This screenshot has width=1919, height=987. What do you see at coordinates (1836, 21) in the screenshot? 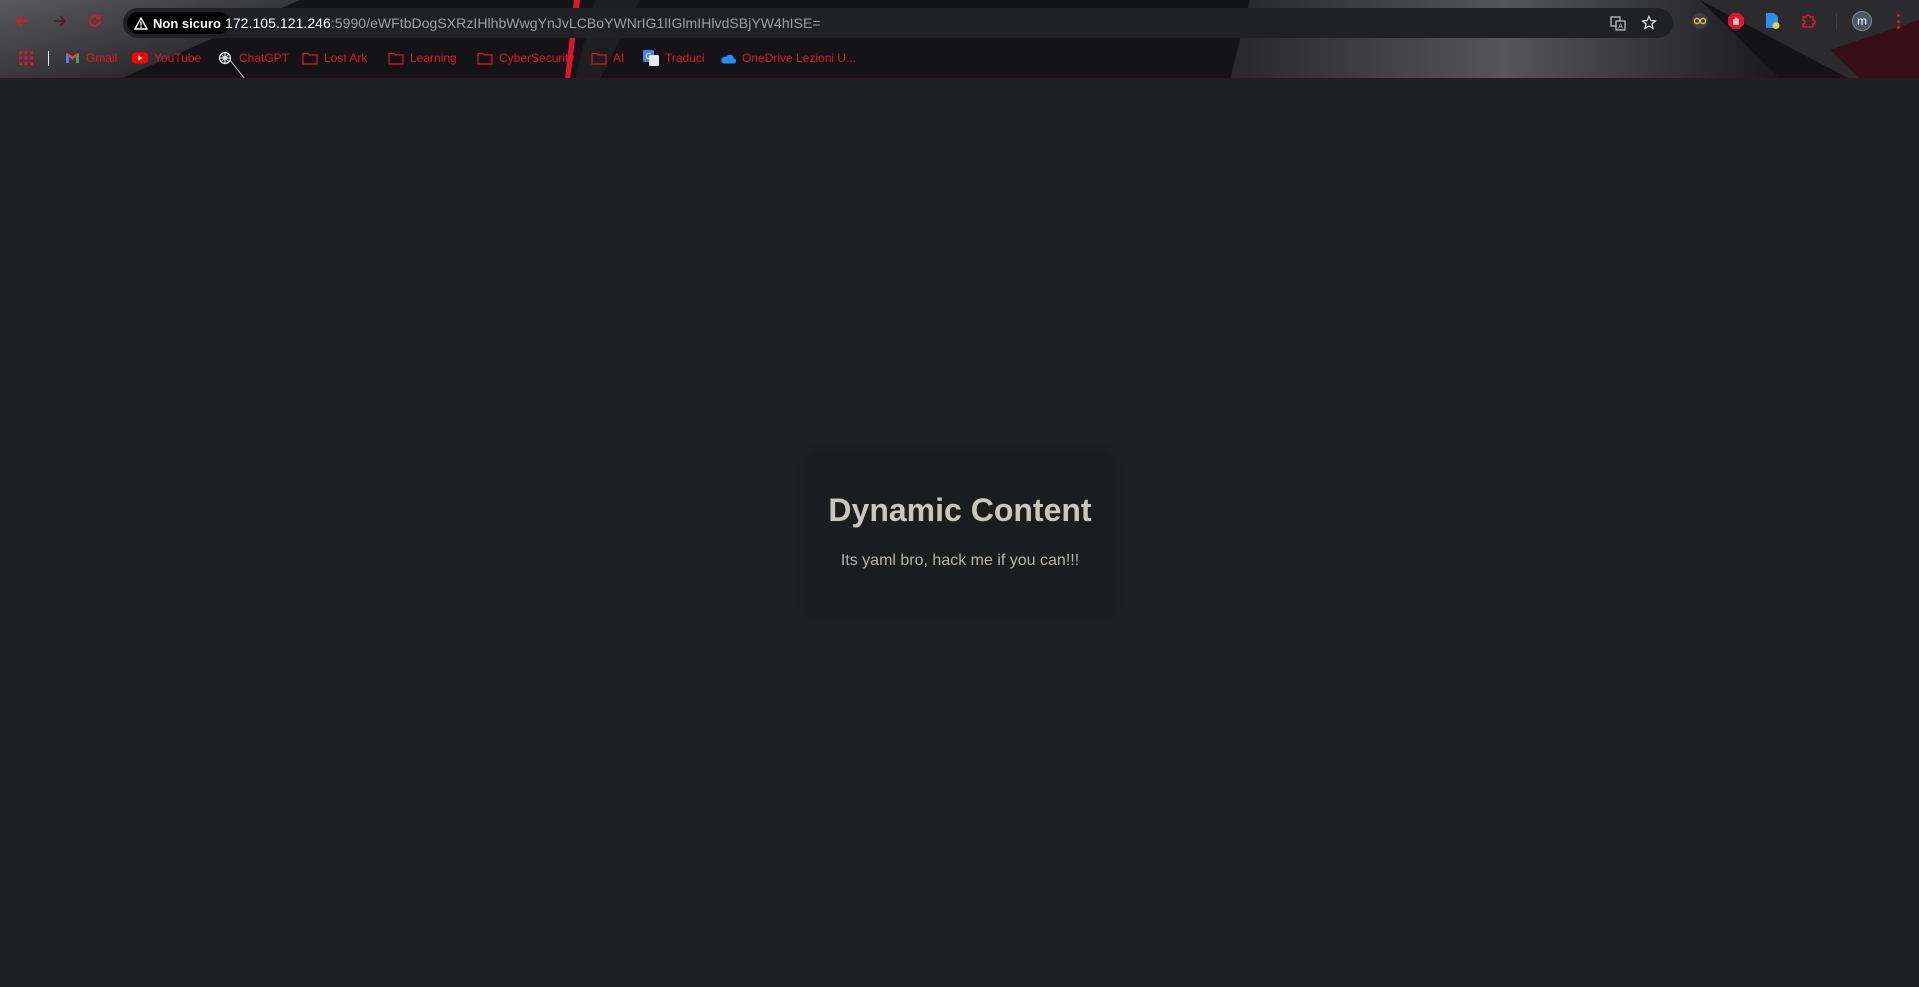
I see `toolbar-divider` at bounding box center [1836, 21].